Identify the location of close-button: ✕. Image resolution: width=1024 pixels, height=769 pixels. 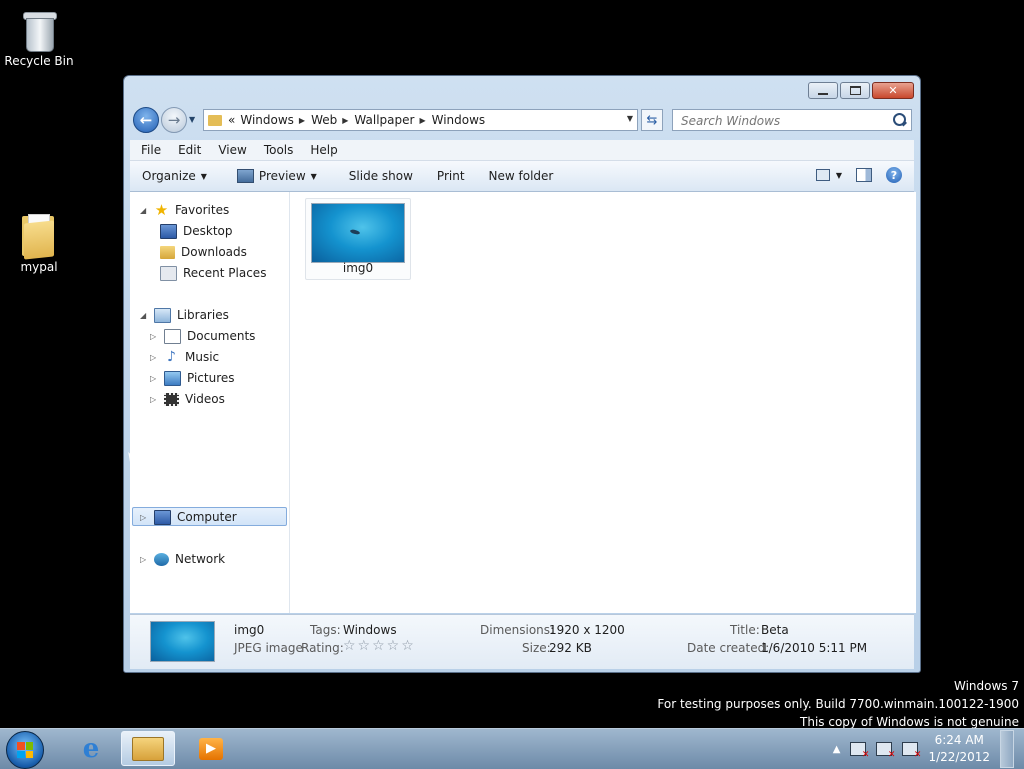
(893, 90).